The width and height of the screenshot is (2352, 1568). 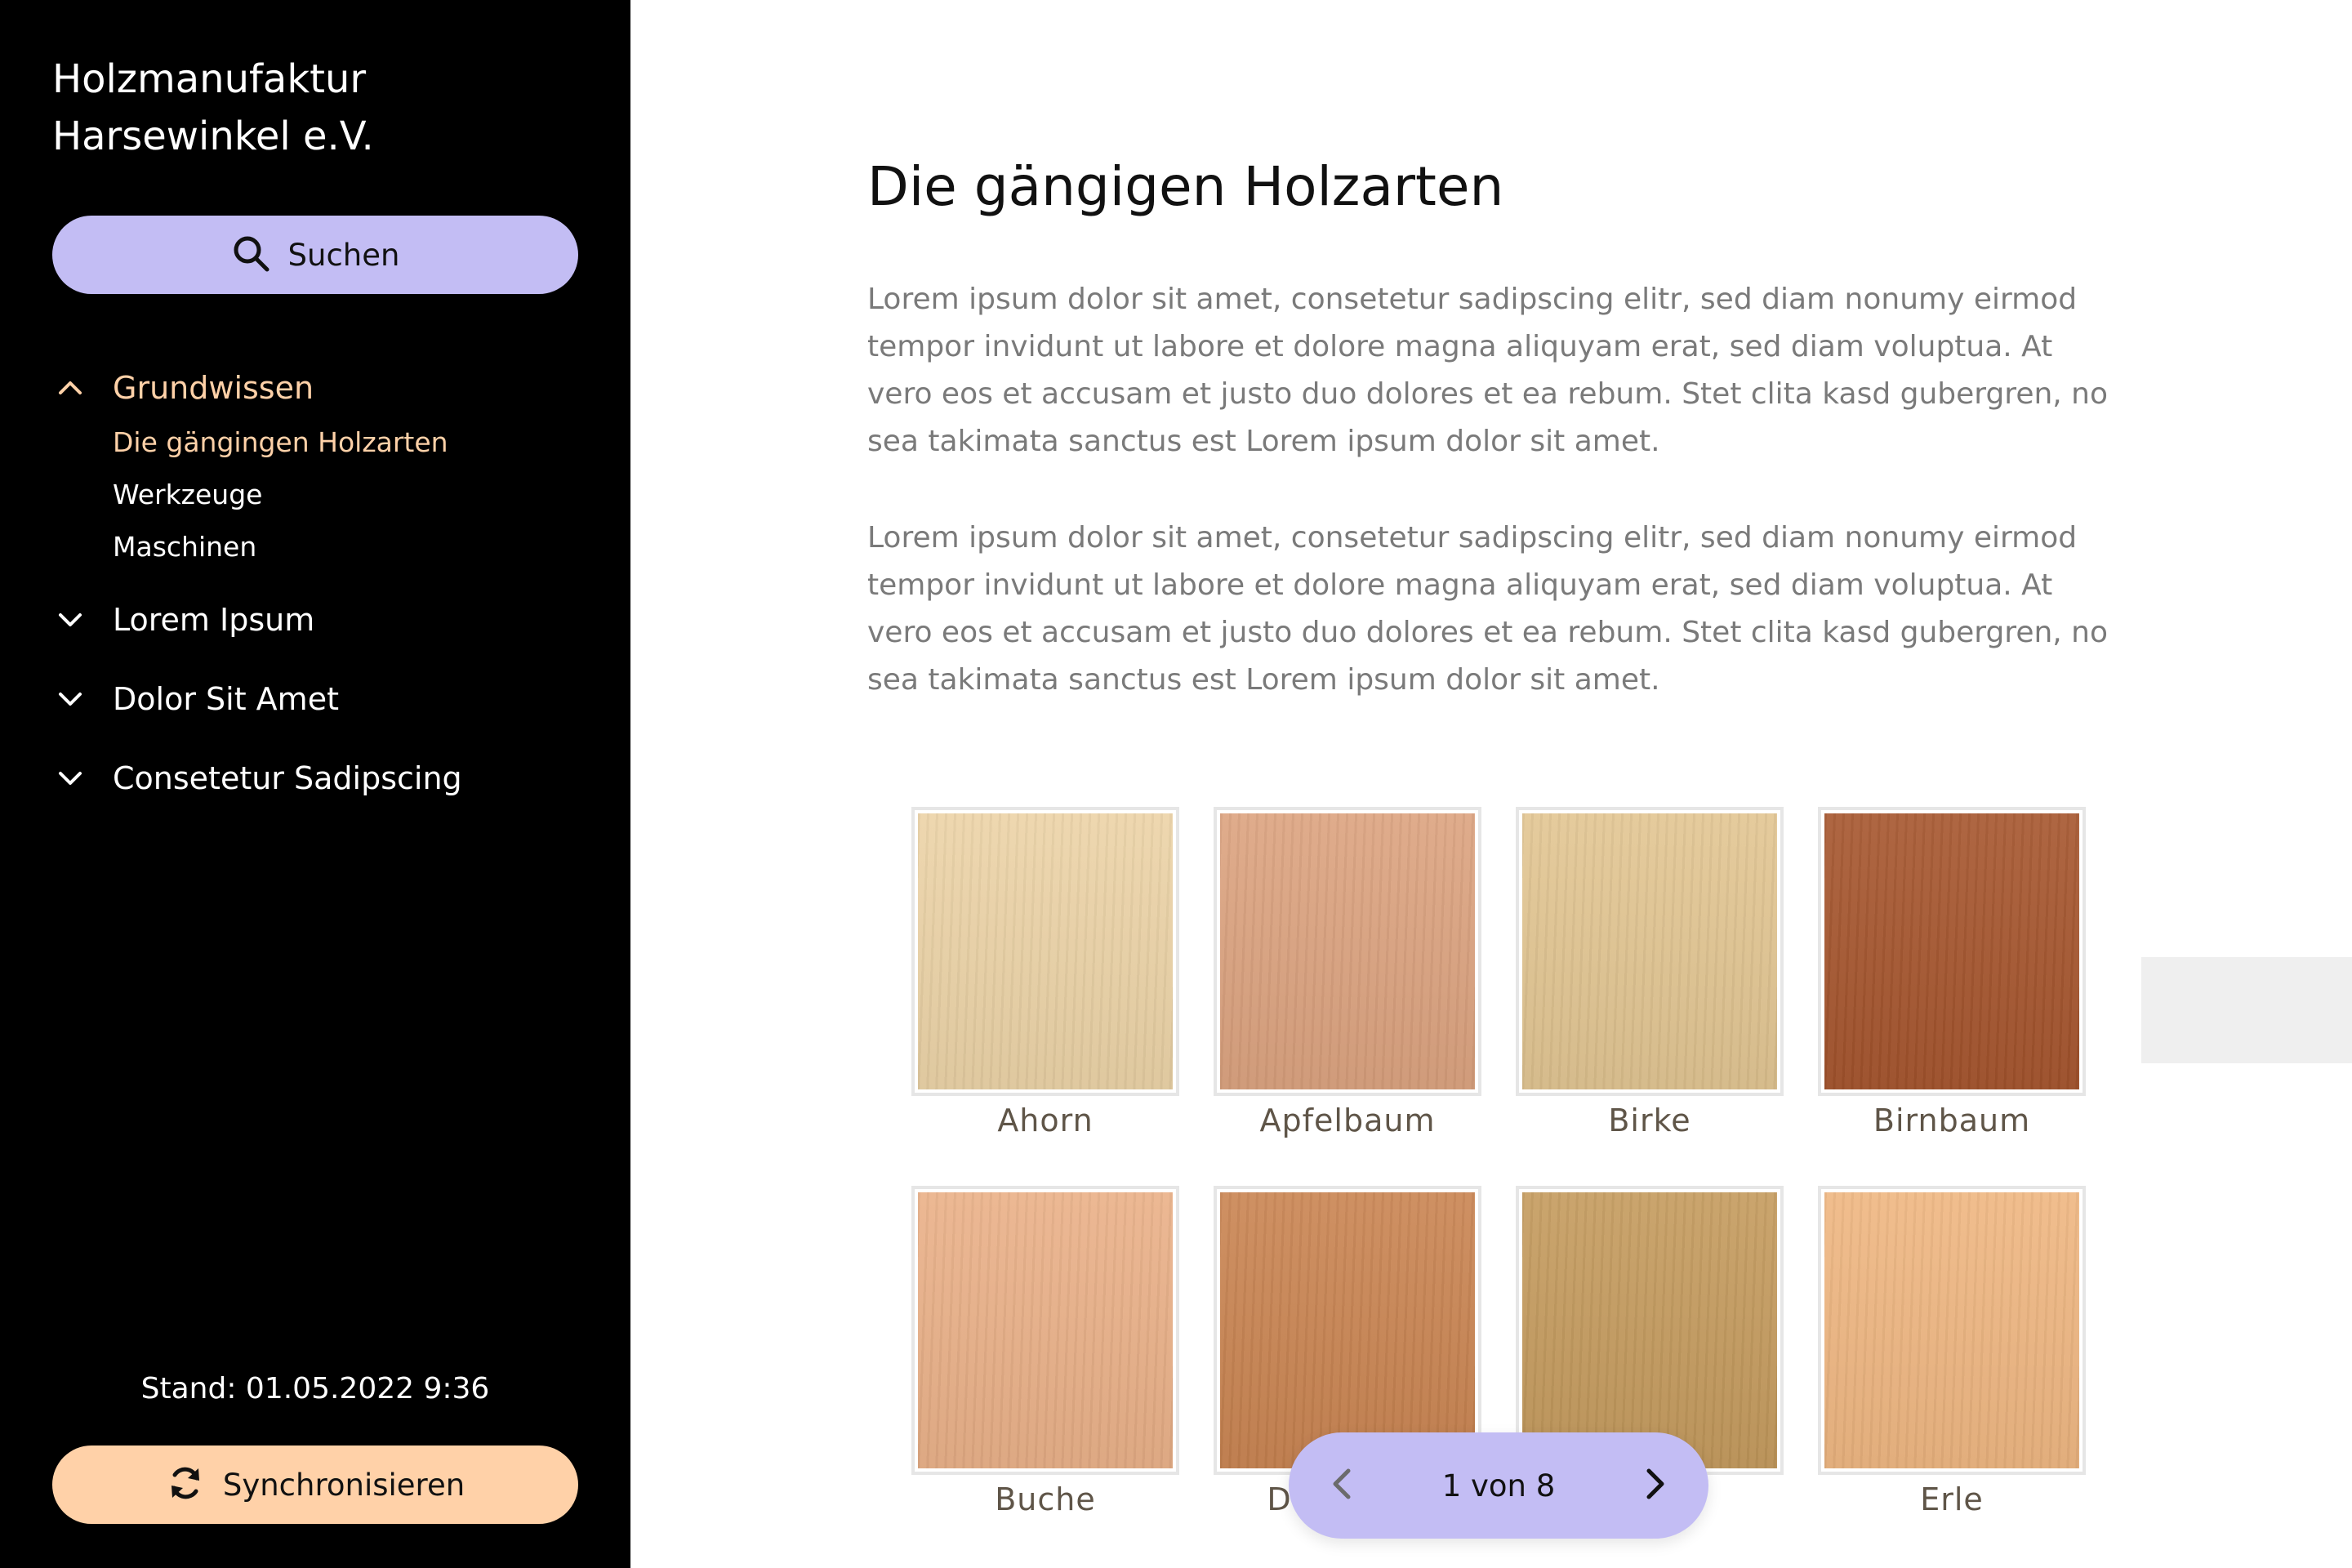 I want to click on prev-page-button, so click(x=1342, y=1485).